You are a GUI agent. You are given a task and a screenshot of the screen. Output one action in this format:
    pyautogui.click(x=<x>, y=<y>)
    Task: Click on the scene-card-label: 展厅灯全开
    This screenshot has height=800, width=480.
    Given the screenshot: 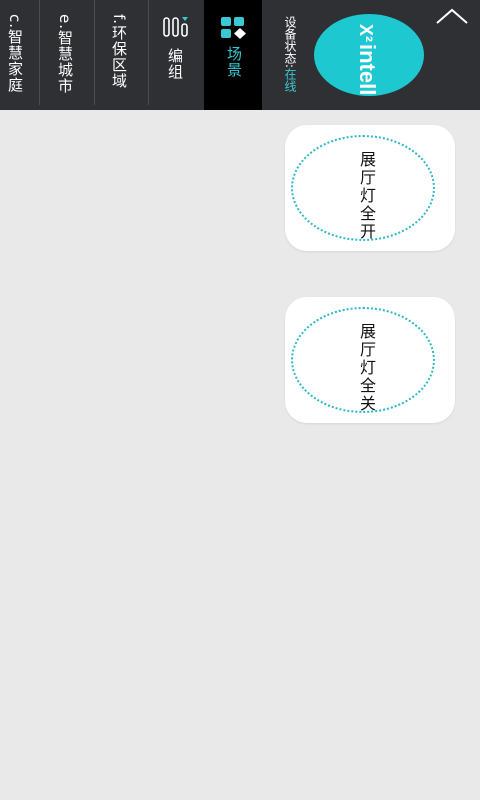 What is the action you would take?
    pyautogui.click(x=366, y=196)
    